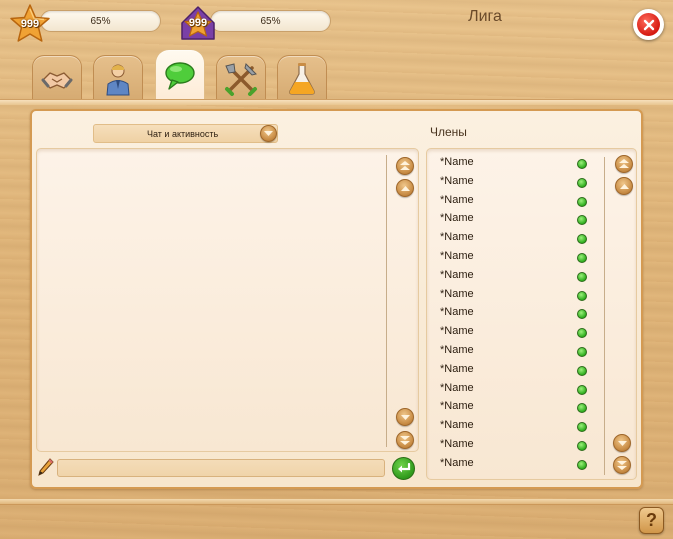  What do you see at coordinates (604, 316) in the screenshot?
I see `members-scrollbar-track` at bounding box center [604, 316].